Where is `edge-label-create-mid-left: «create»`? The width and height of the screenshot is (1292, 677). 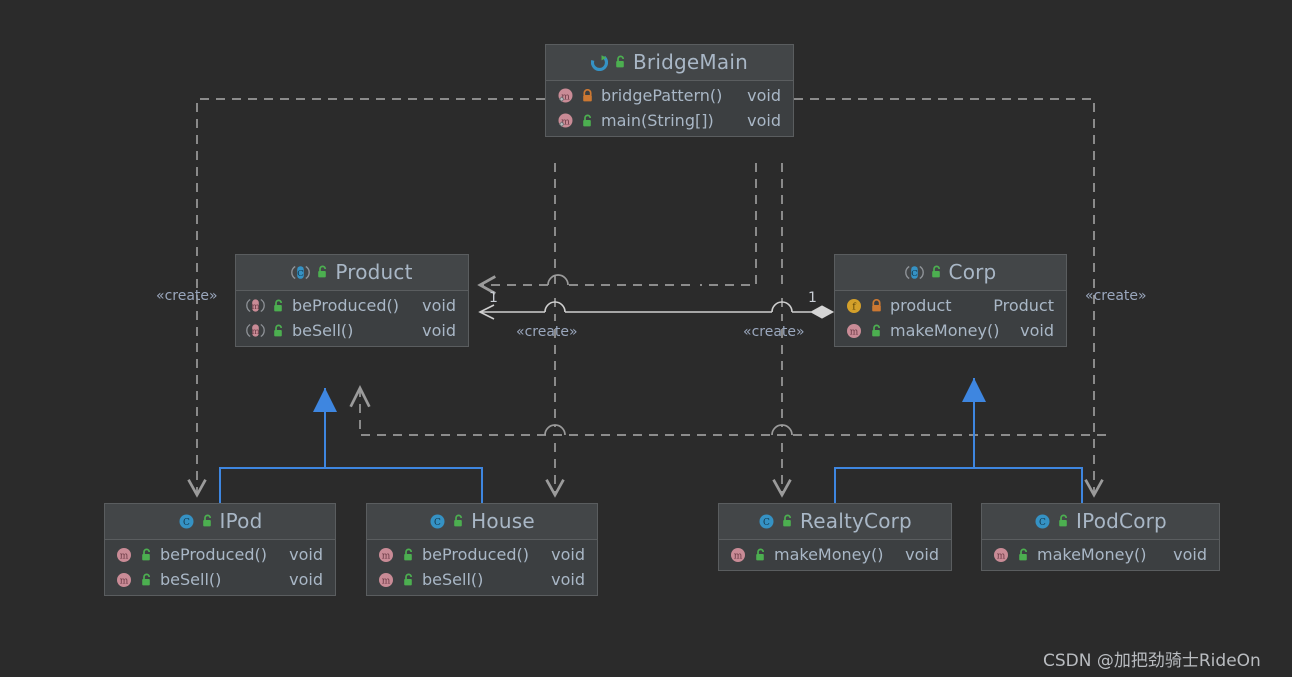
edge-label-create-mid-left: «create» is located at coordinates (547, 332).